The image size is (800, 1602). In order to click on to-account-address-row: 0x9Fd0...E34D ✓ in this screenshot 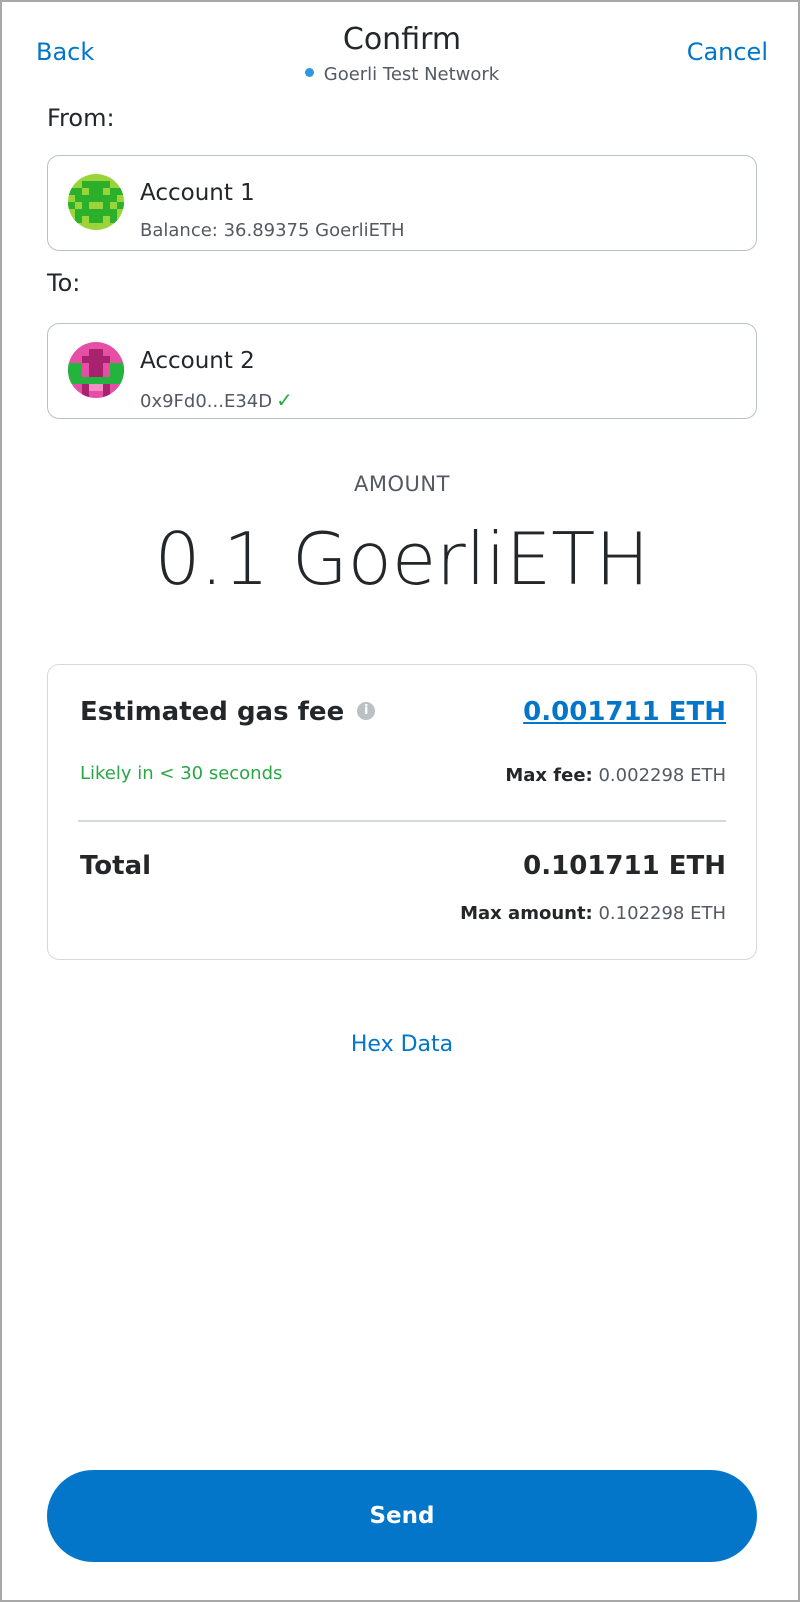, I will do `click(216, 400)`.